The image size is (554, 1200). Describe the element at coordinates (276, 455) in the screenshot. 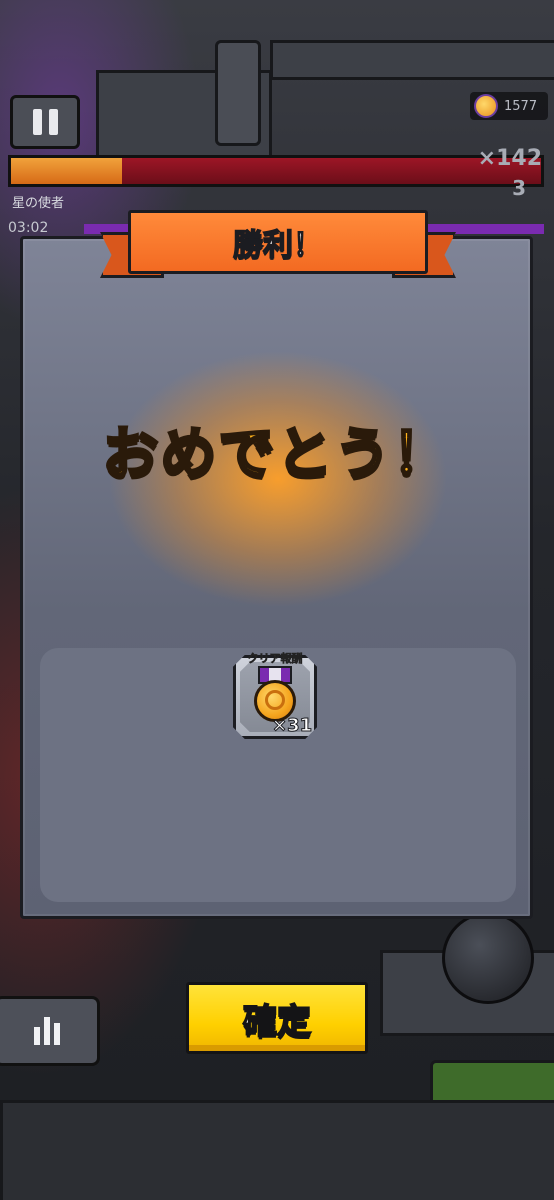

I see `congrats-message: おめでとう！` at that location.